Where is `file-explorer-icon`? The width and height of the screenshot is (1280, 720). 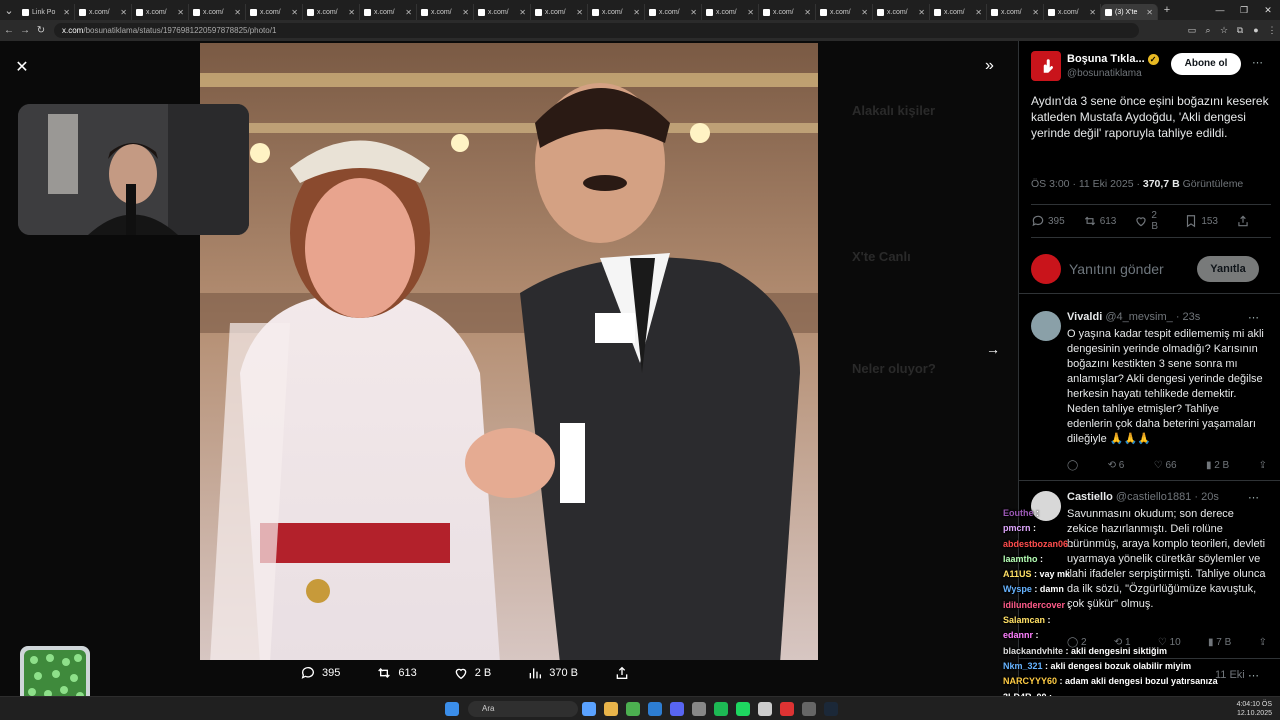
file-explorer-icon is located at coordinates (611, 709).